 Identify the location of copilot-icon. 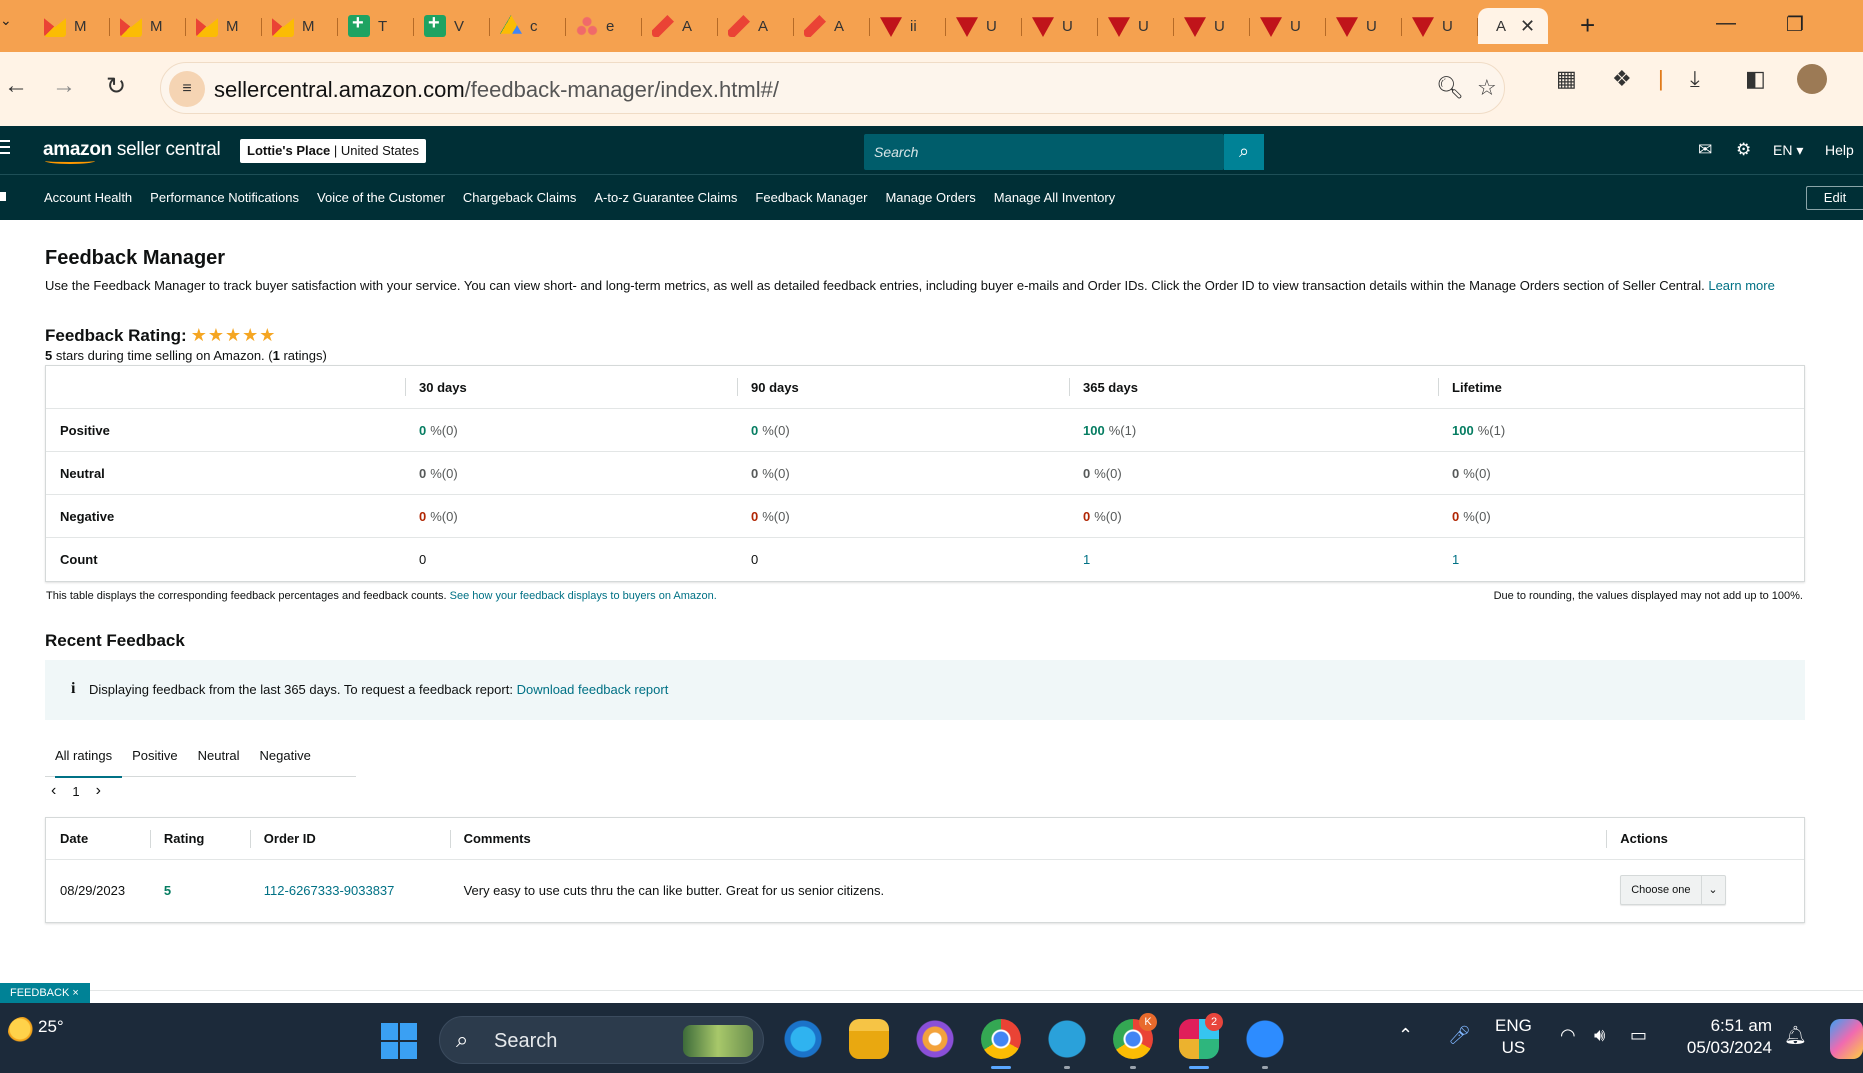
(1846, 1039).